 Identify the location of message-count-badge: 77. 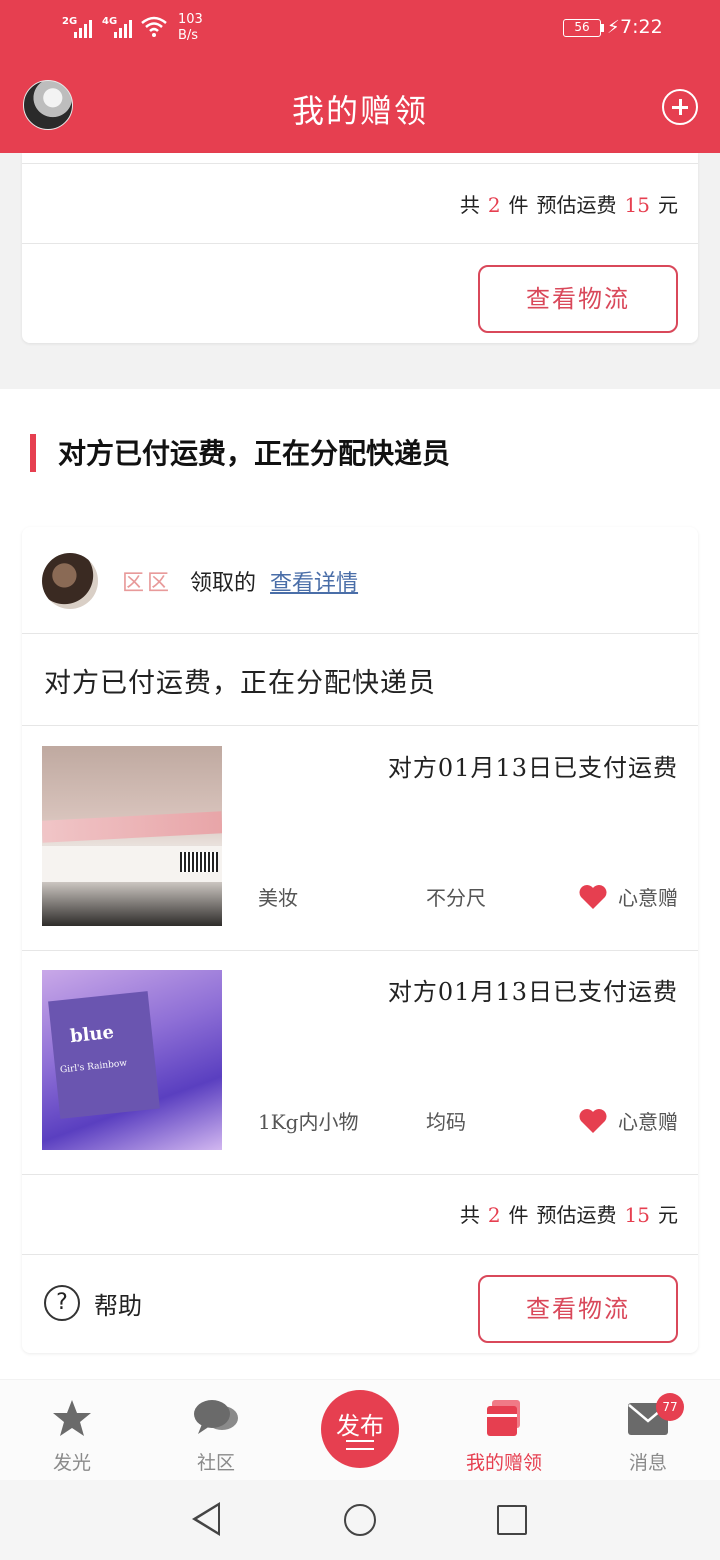
(670, 1407).